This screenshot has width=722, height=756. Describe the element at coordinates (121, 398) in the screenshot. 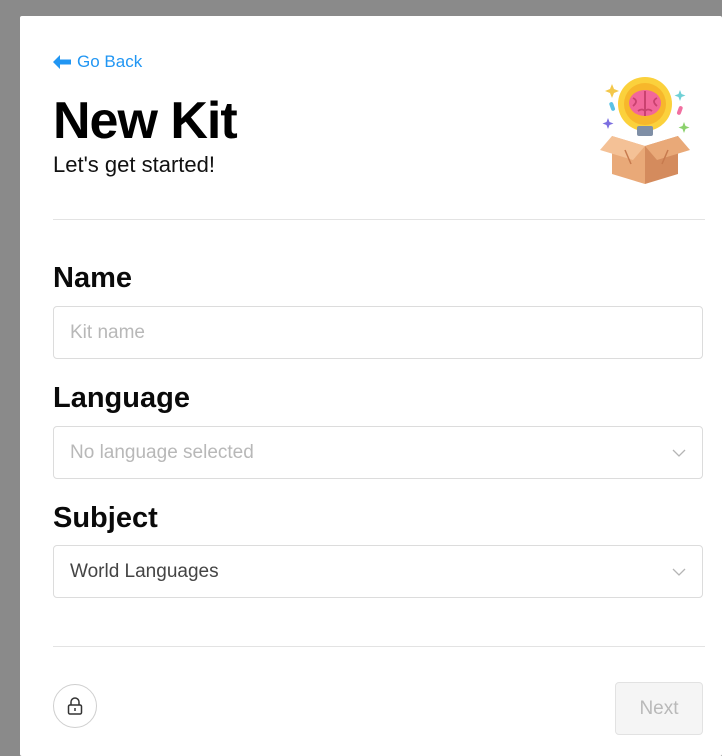

I see `language-label: Language` at that location.